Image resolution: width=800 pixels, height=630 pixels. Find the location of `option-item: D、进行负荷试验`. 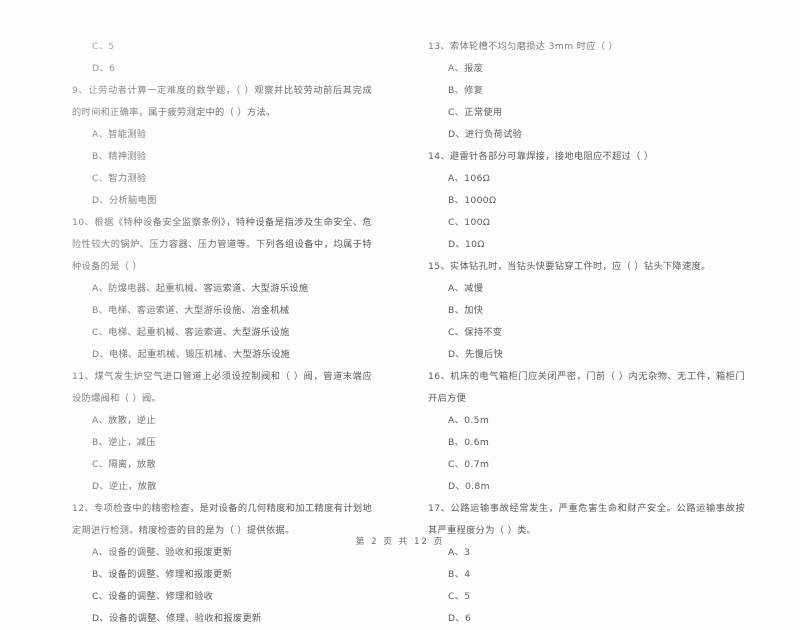

option-item: D、进行负荷试验 is located at coordinates (485, 134).